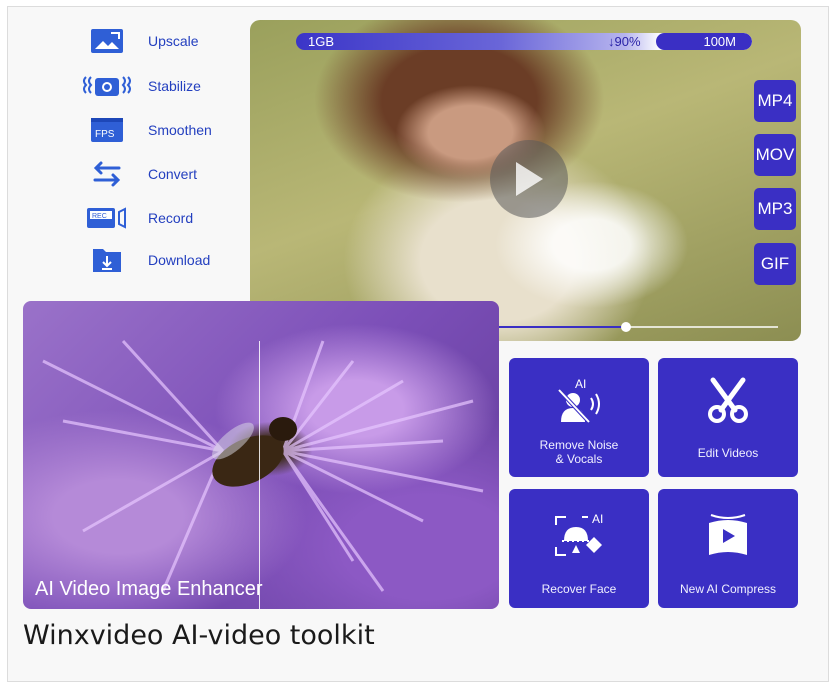  I want to click on rec-badge: REC, so click(99, 216).